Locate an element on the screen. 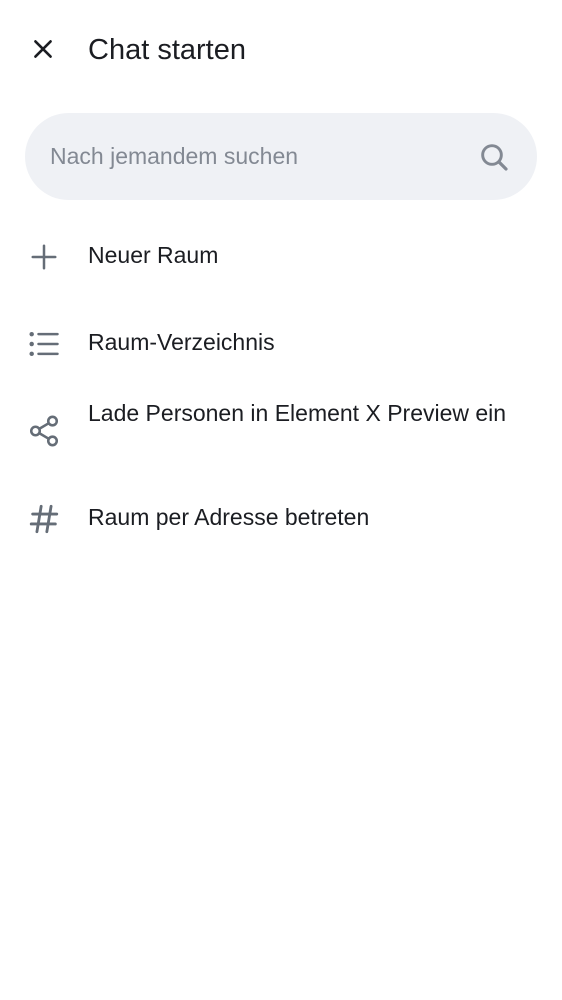 Image resolution: width=562 pixels, height=1000 pixels. menu-item-label: Raum-Verzeichnis is located at coordinates (181, 342).